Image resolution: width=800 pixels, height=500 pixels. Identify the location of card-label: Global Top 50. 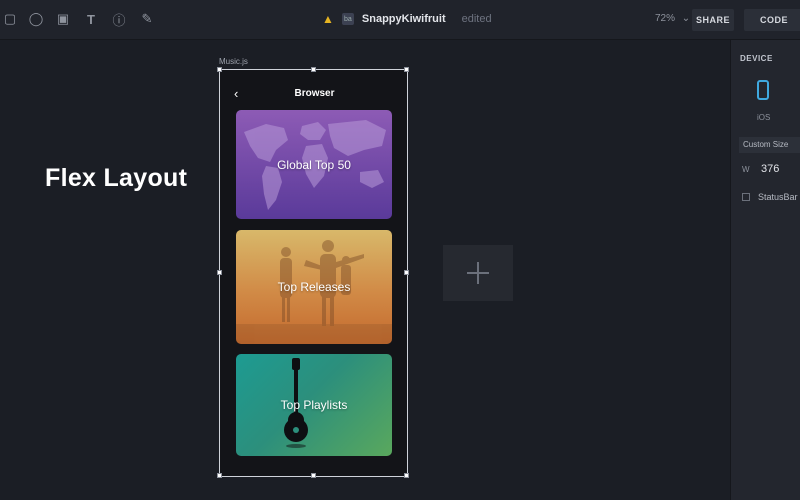
(314, 164).